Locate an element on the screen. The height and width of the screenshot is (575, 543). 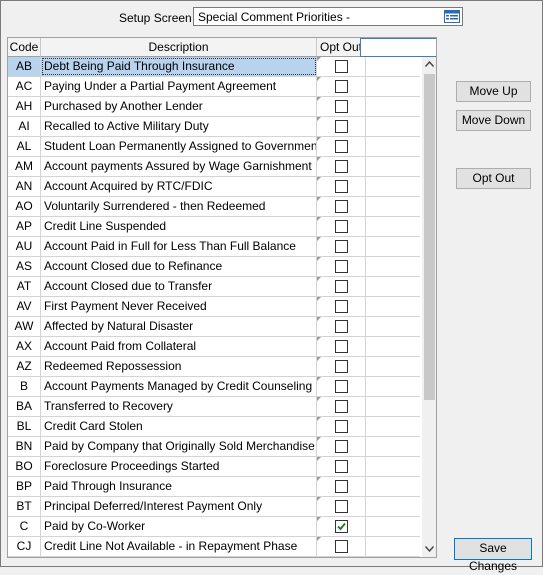
table-row: BP Paid Through Insurance is located at coordinates (214, 487).